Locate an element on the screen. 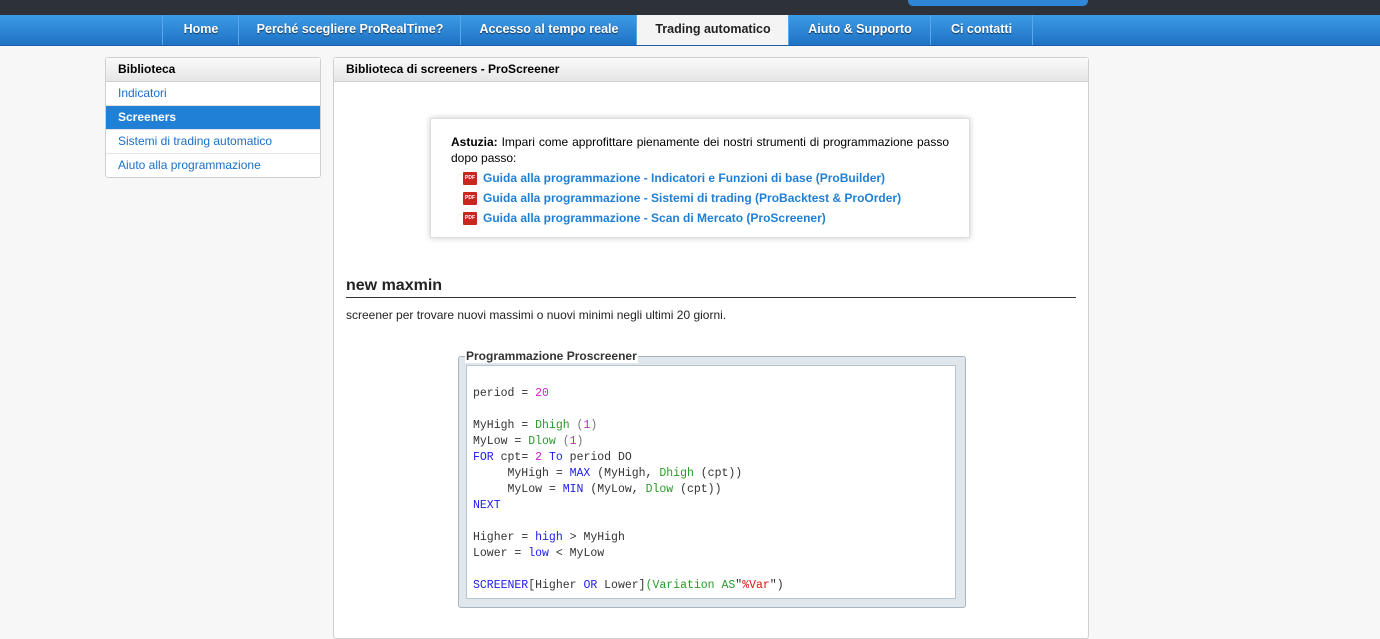 The image size is (1380, 639). code-token: NEXT is located at coordinates (487, 505).